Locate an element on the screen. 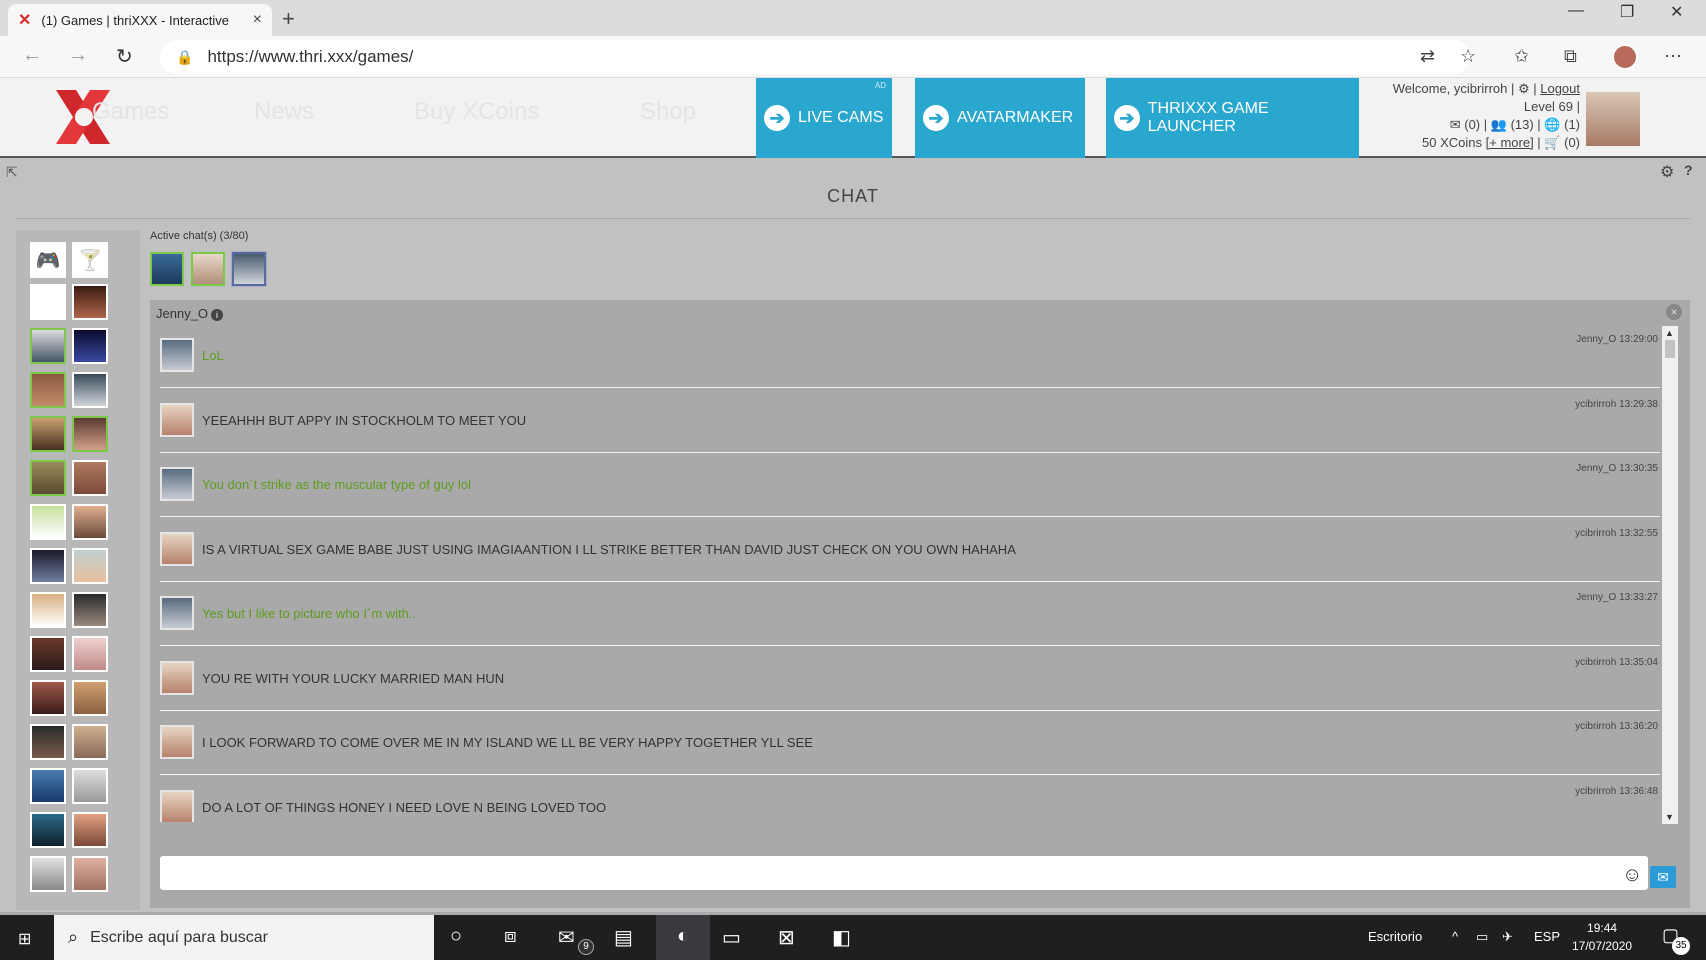  news-app-icon: ▤ is located at coordinates (623, 937).